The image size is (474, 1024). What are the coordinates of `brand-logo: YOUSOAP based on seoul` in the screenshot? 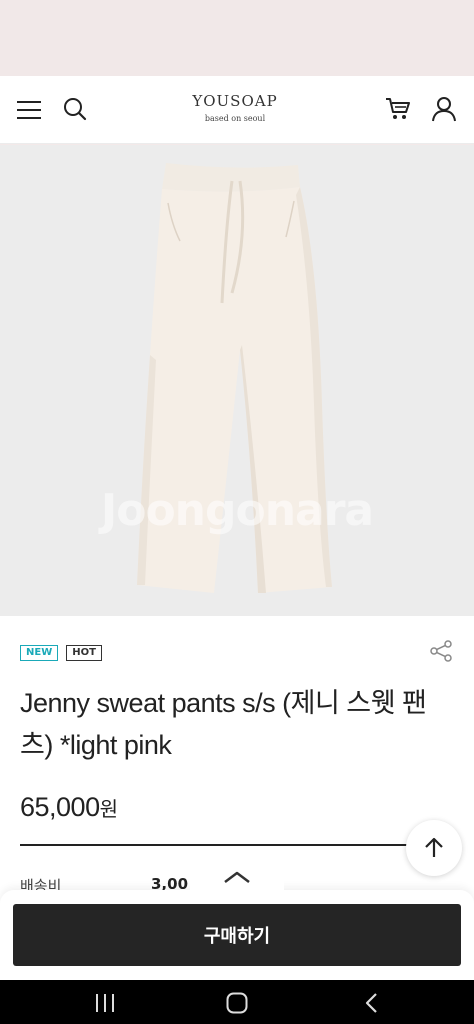 It's located at (235, 107).